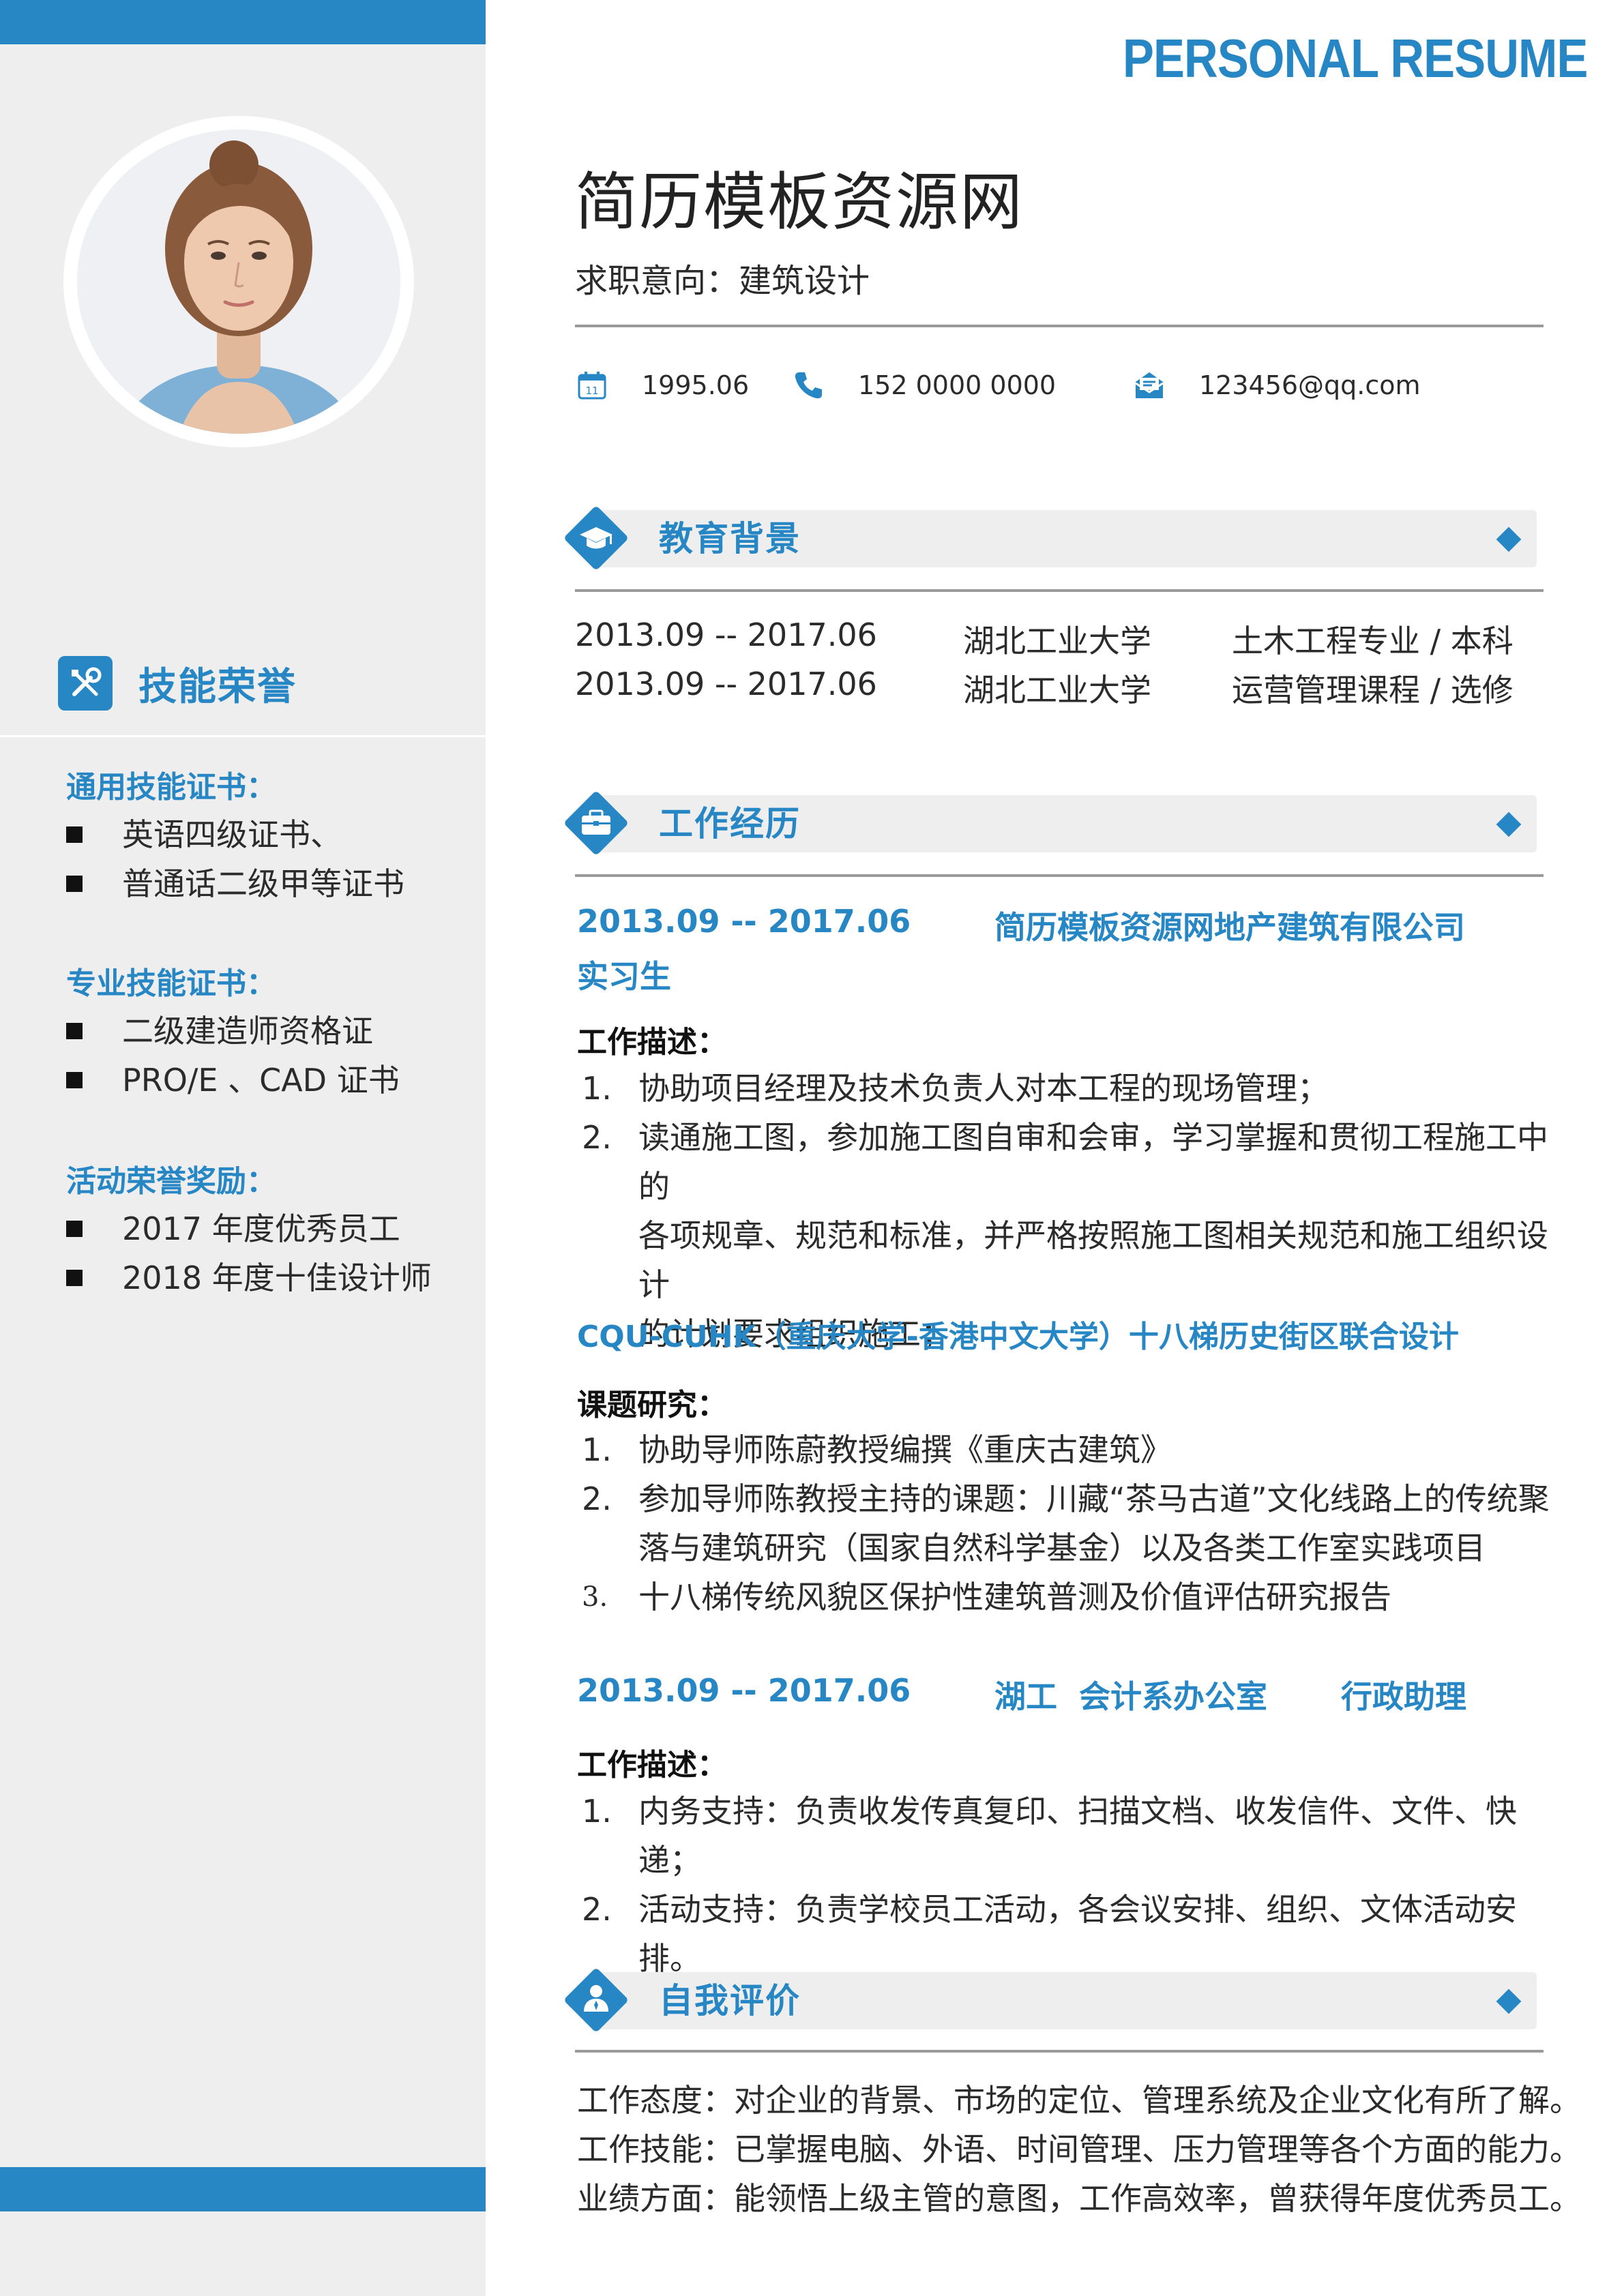 This screenshot has width=1624, height=2296. Describe the element at coordinates (986, 1597) in the screenshot. I see `list-item: 3. 十八梯传统风貌区保护性建筑普测及价值评估研究报告` at that location.